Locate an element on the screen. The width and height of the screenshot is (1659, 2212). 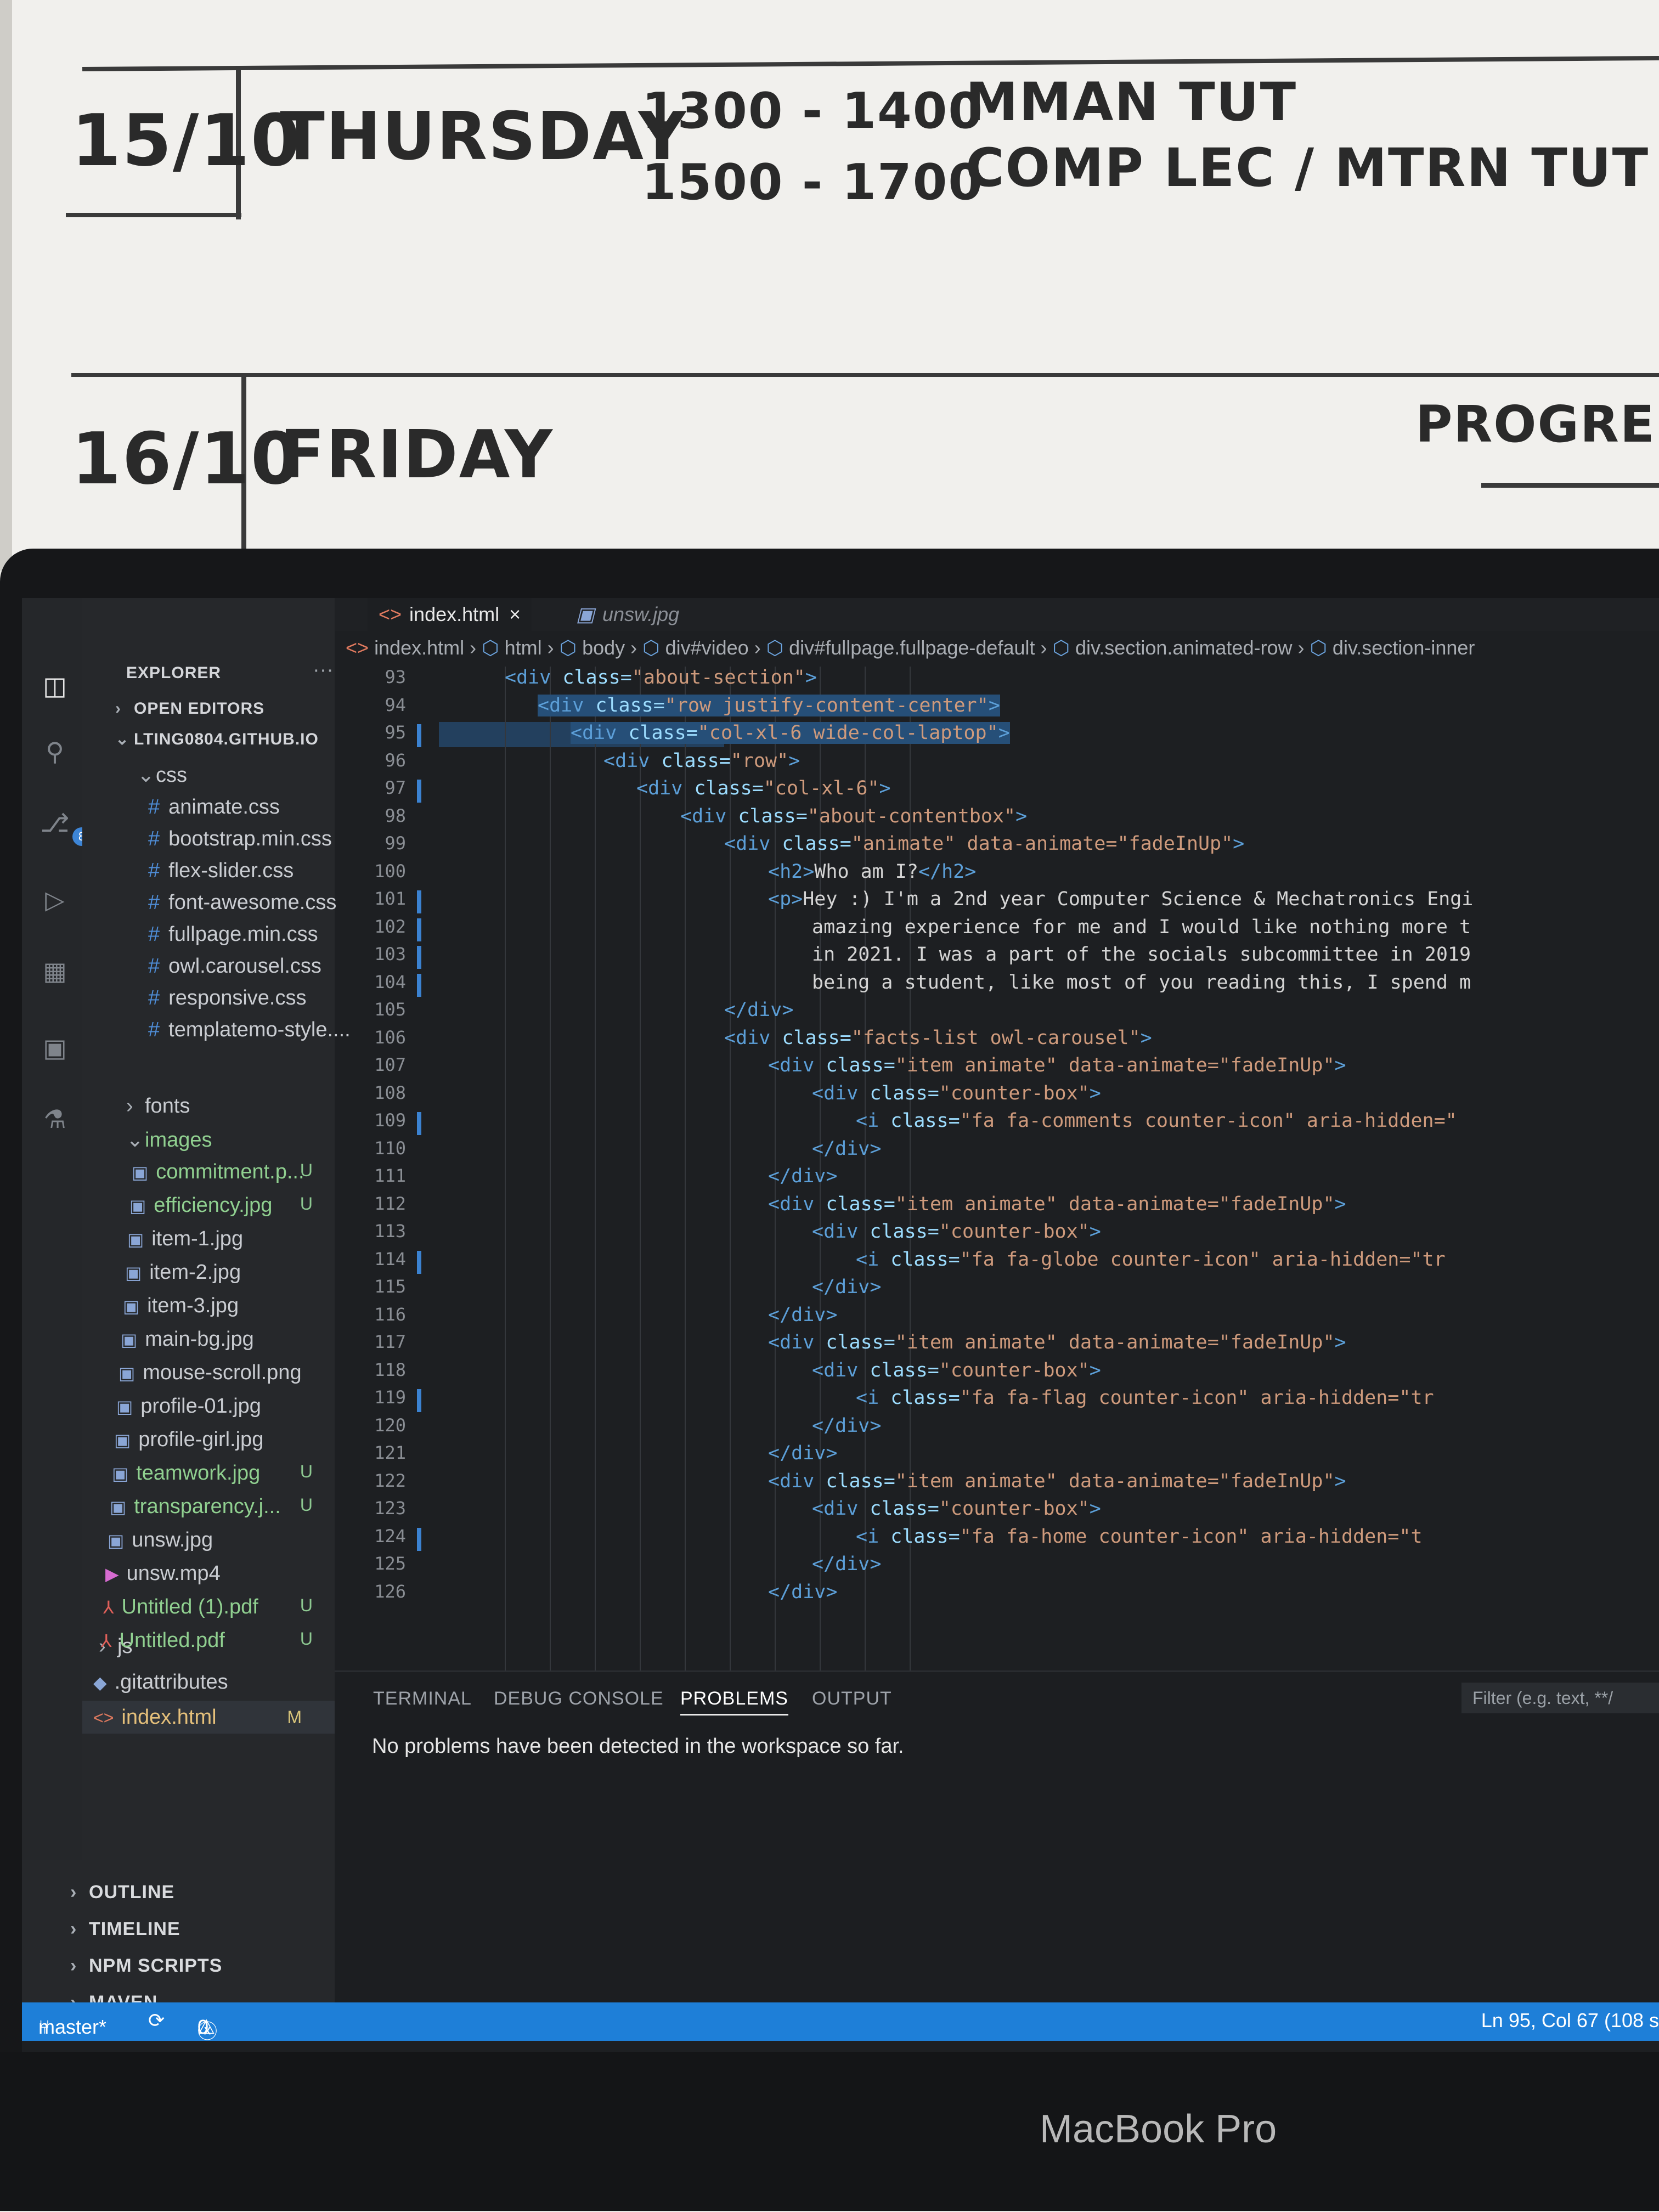
file-label: Untitled.pdf is located at coordinates (172, 1641).